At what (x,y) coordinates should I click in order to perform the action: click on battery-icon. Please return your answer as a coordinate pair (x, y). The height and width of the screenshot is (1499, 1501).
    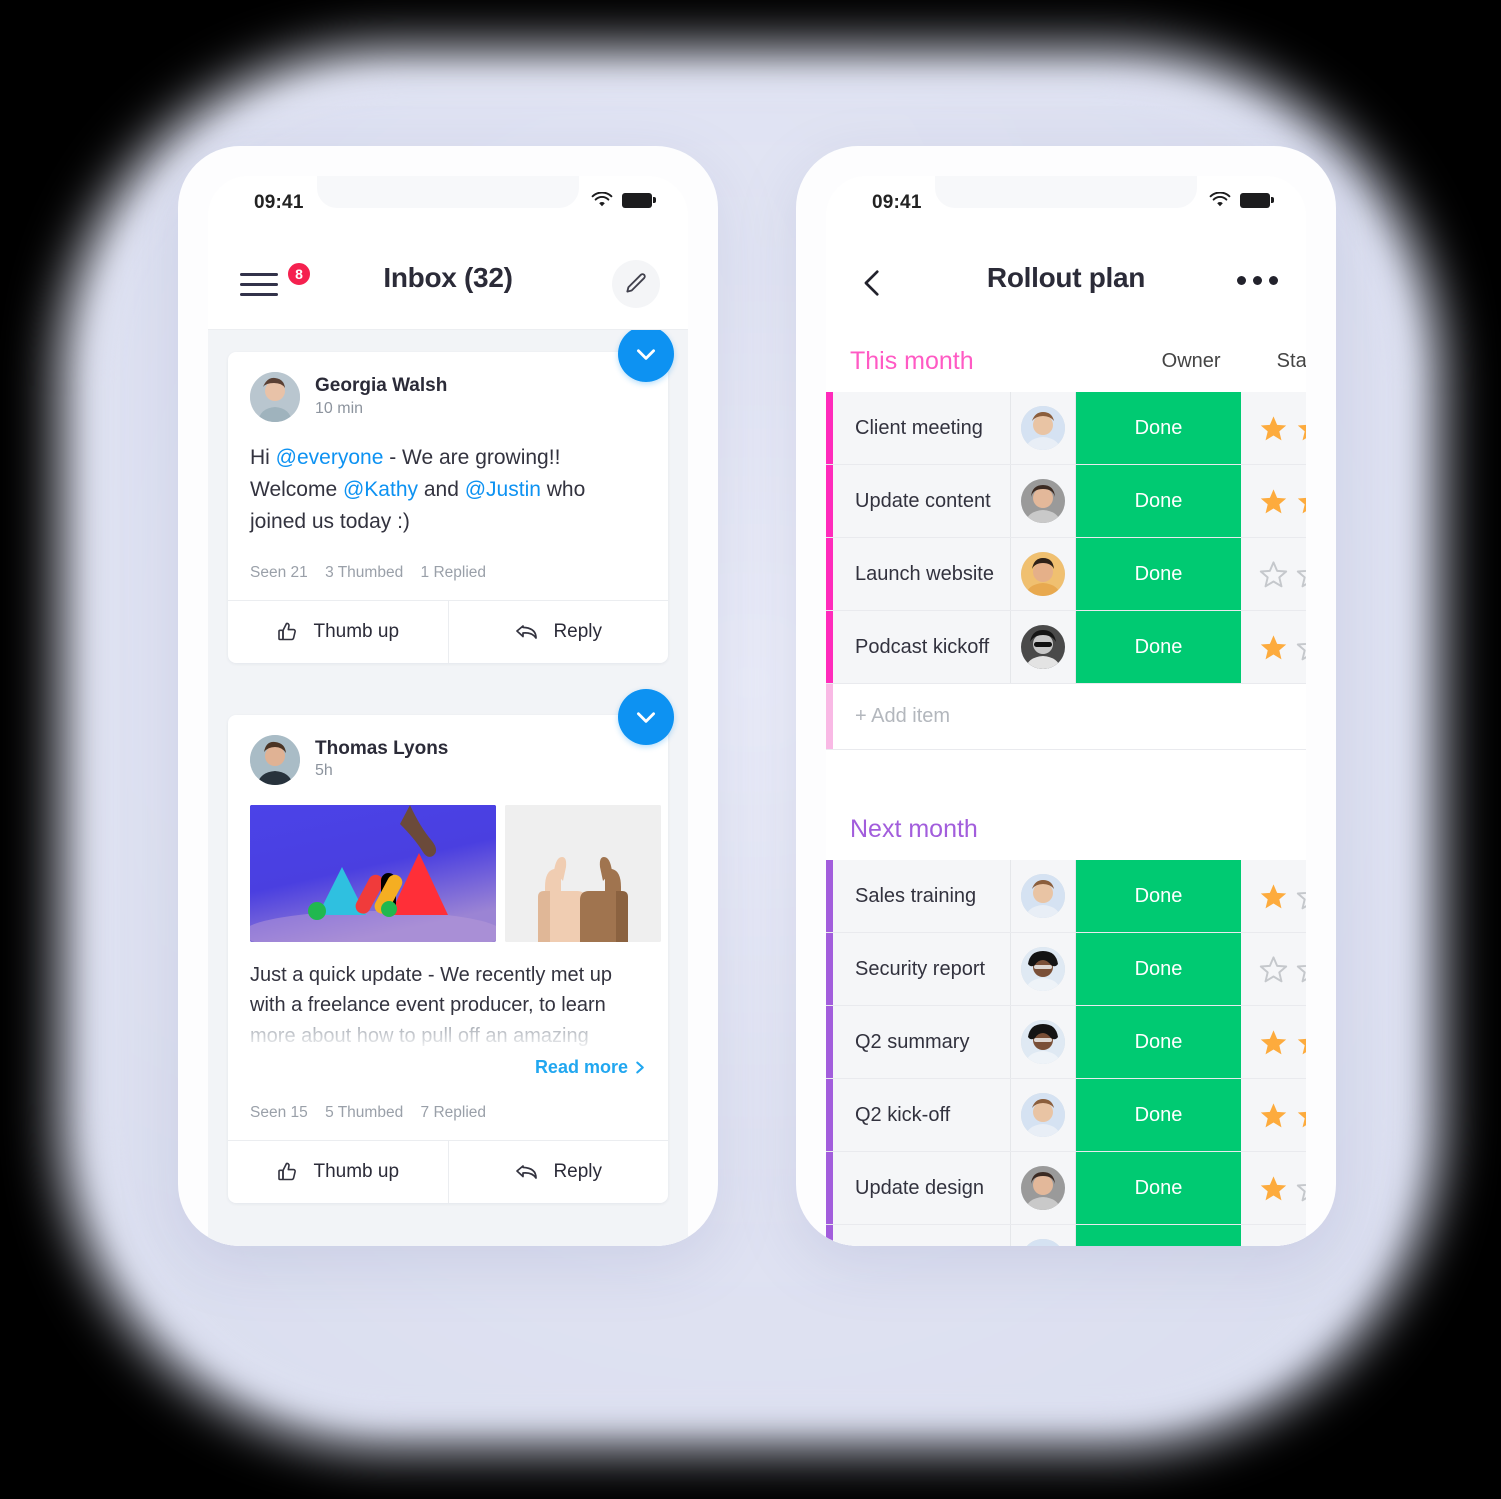
    Looking at the image, I should click on (1257, 200).